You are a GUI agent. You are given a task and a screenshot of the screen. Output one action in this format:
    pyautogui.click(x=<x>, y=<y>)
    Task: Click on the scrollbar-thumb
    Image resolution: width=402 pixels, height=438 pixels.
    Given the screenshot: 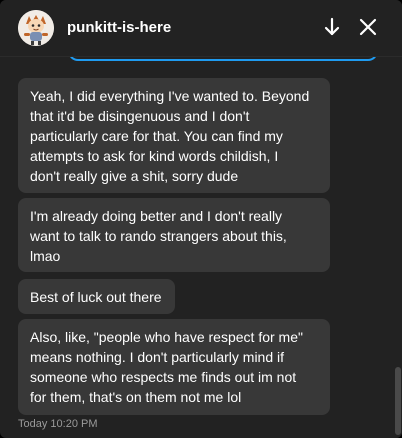 What is the action you would take?
    pyautogui.click(x=398, y=401)
    